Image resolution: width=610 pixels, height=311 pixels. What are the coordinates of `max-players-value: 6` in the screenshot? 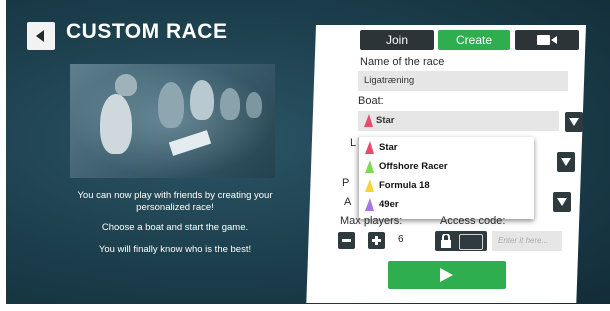 It's located at (401, 239).